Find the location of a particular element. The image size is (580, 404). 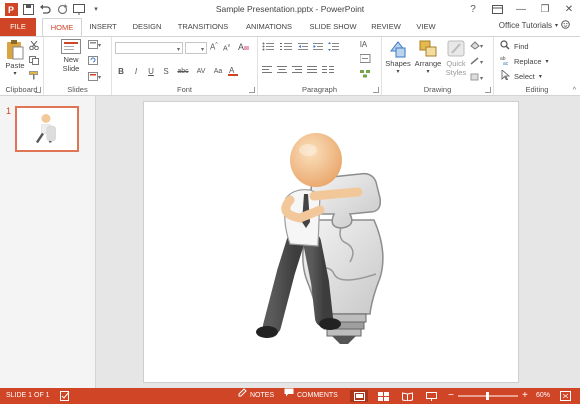

paragraph-group: lA Paragraph is located at coordinates (320, 66).